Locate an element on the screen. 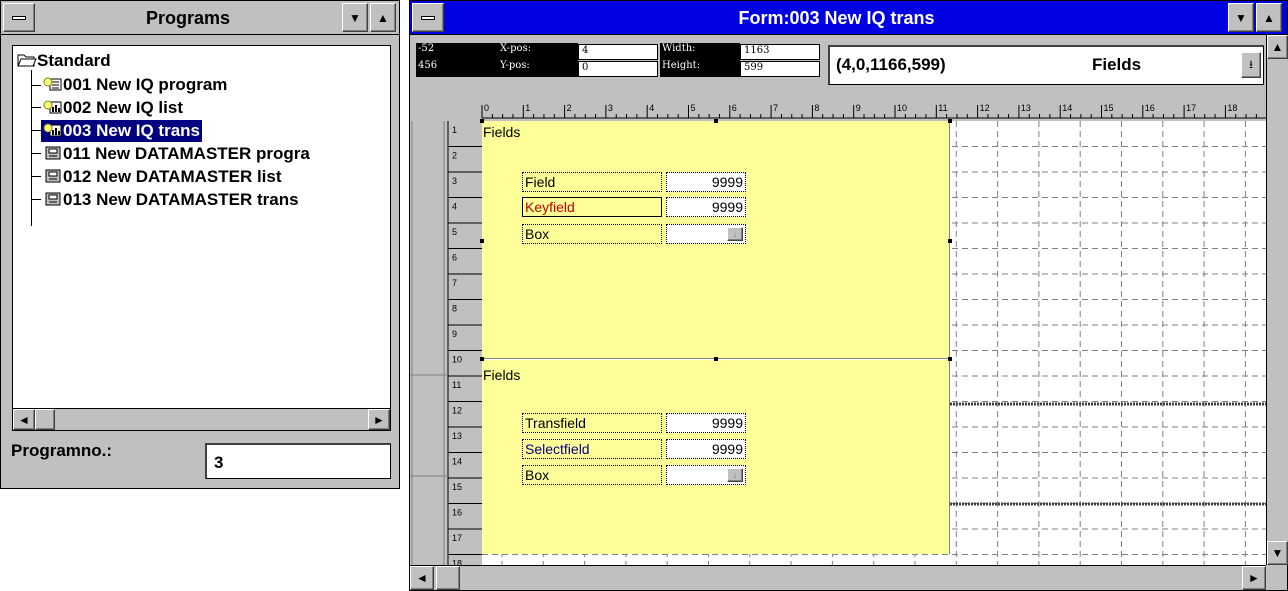 This screenshot has width=1288, height=591. form-hscrollbar: ◄ ► is located at coordinates (838, 577).